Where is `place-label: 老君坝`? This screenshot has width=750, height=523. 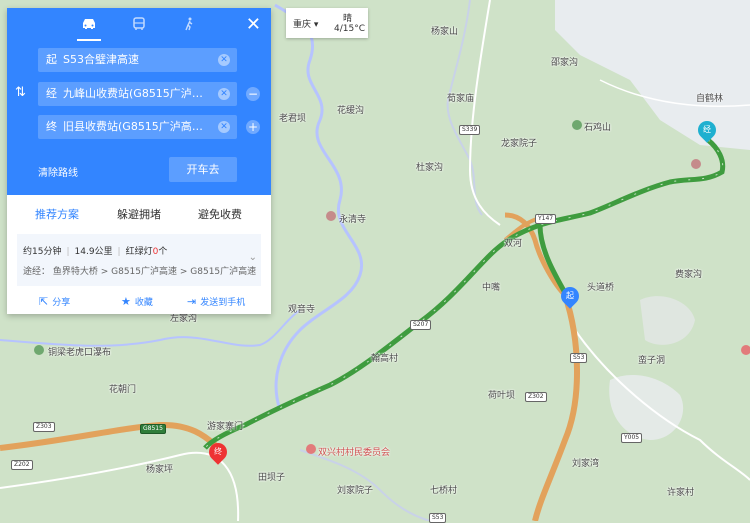 place-label: 老君坝 is located at coordinates (293, 119).